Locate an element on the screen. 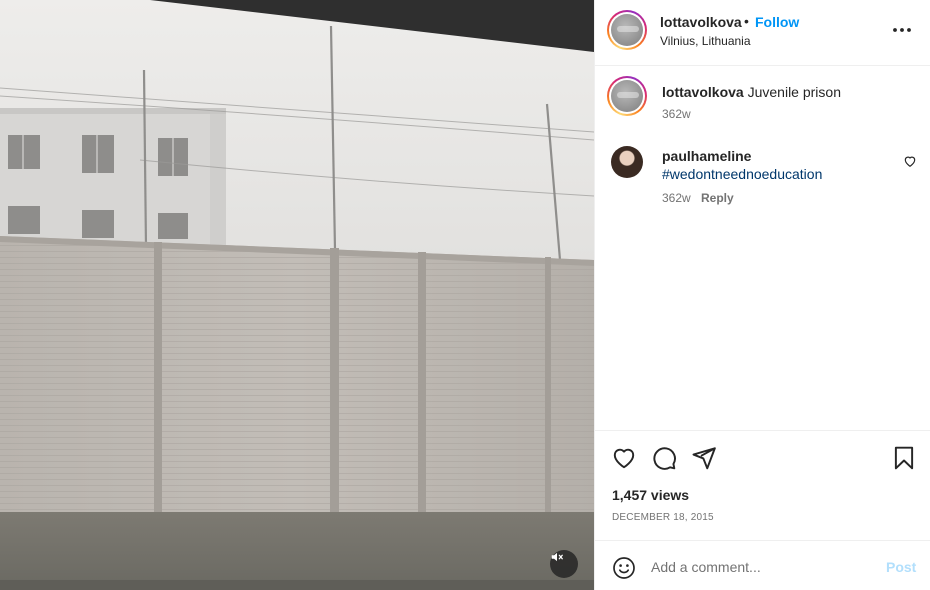 This screenshot has width=930, height=590. post-header: lottavolkova • Follow Vilnius, Lithuania is located at coordinates (762, 33).